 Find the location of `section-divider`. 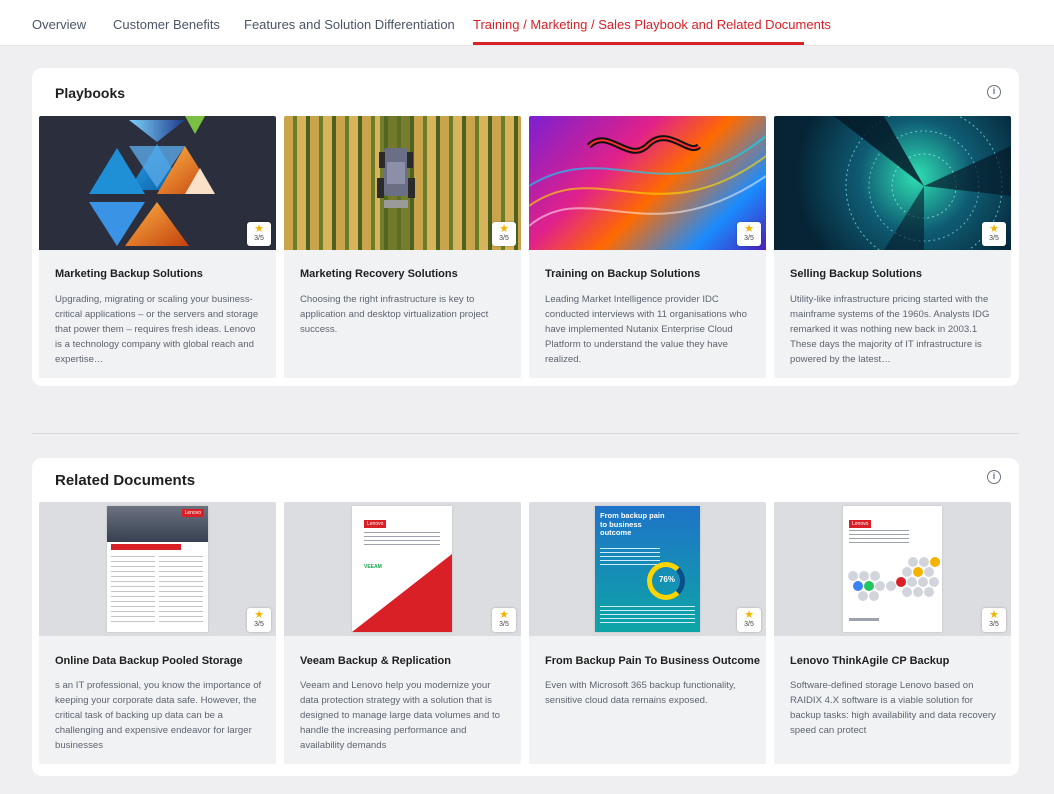

section-divider is located at coordinates (525, 433).